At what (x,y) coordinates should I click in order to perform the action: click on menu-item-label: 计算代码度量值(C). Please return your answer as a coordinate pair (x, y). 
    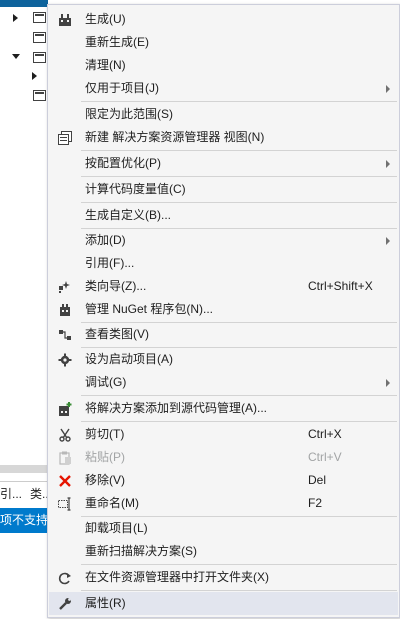
    Looking at the image, I should click on (135, 189).